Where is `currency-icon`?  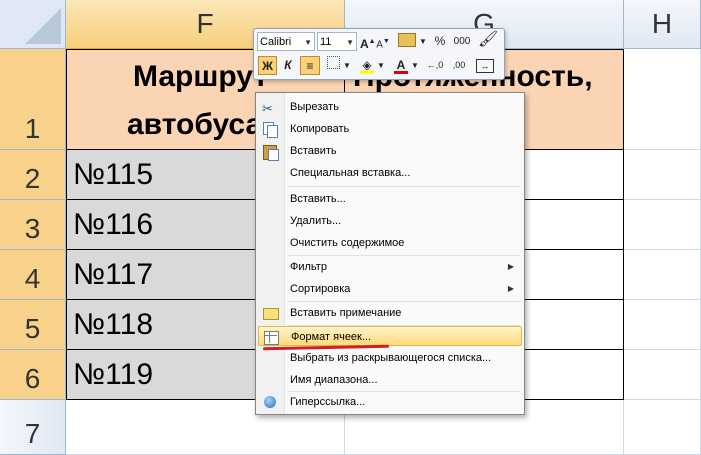 currency-icon is located at coordinates (407, 40).